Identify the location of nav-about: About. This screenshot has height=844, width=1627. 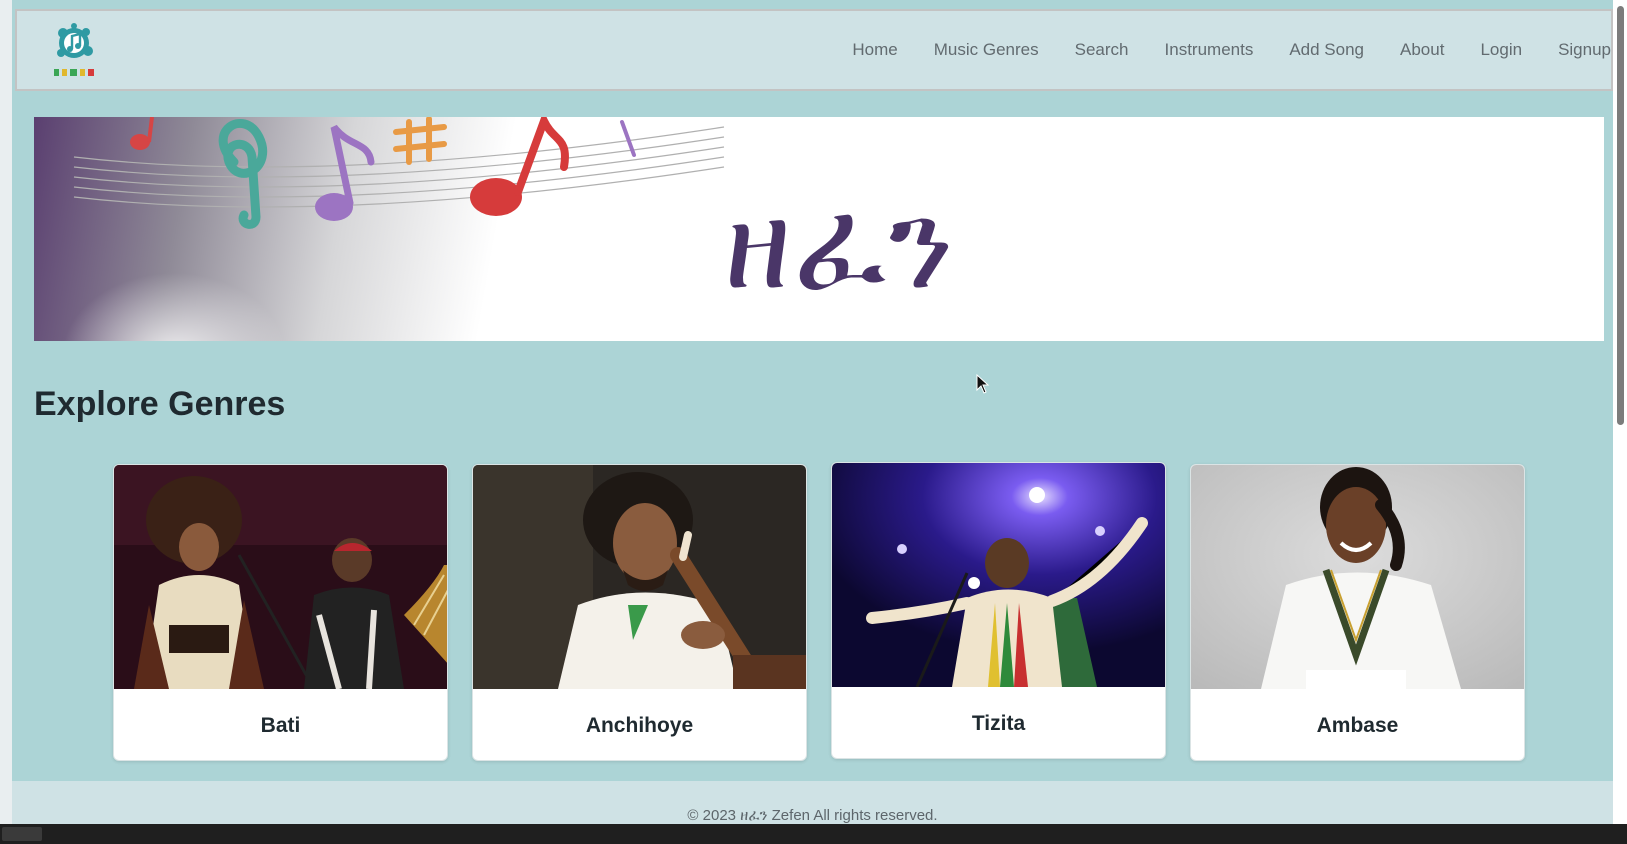
(1422, 50).